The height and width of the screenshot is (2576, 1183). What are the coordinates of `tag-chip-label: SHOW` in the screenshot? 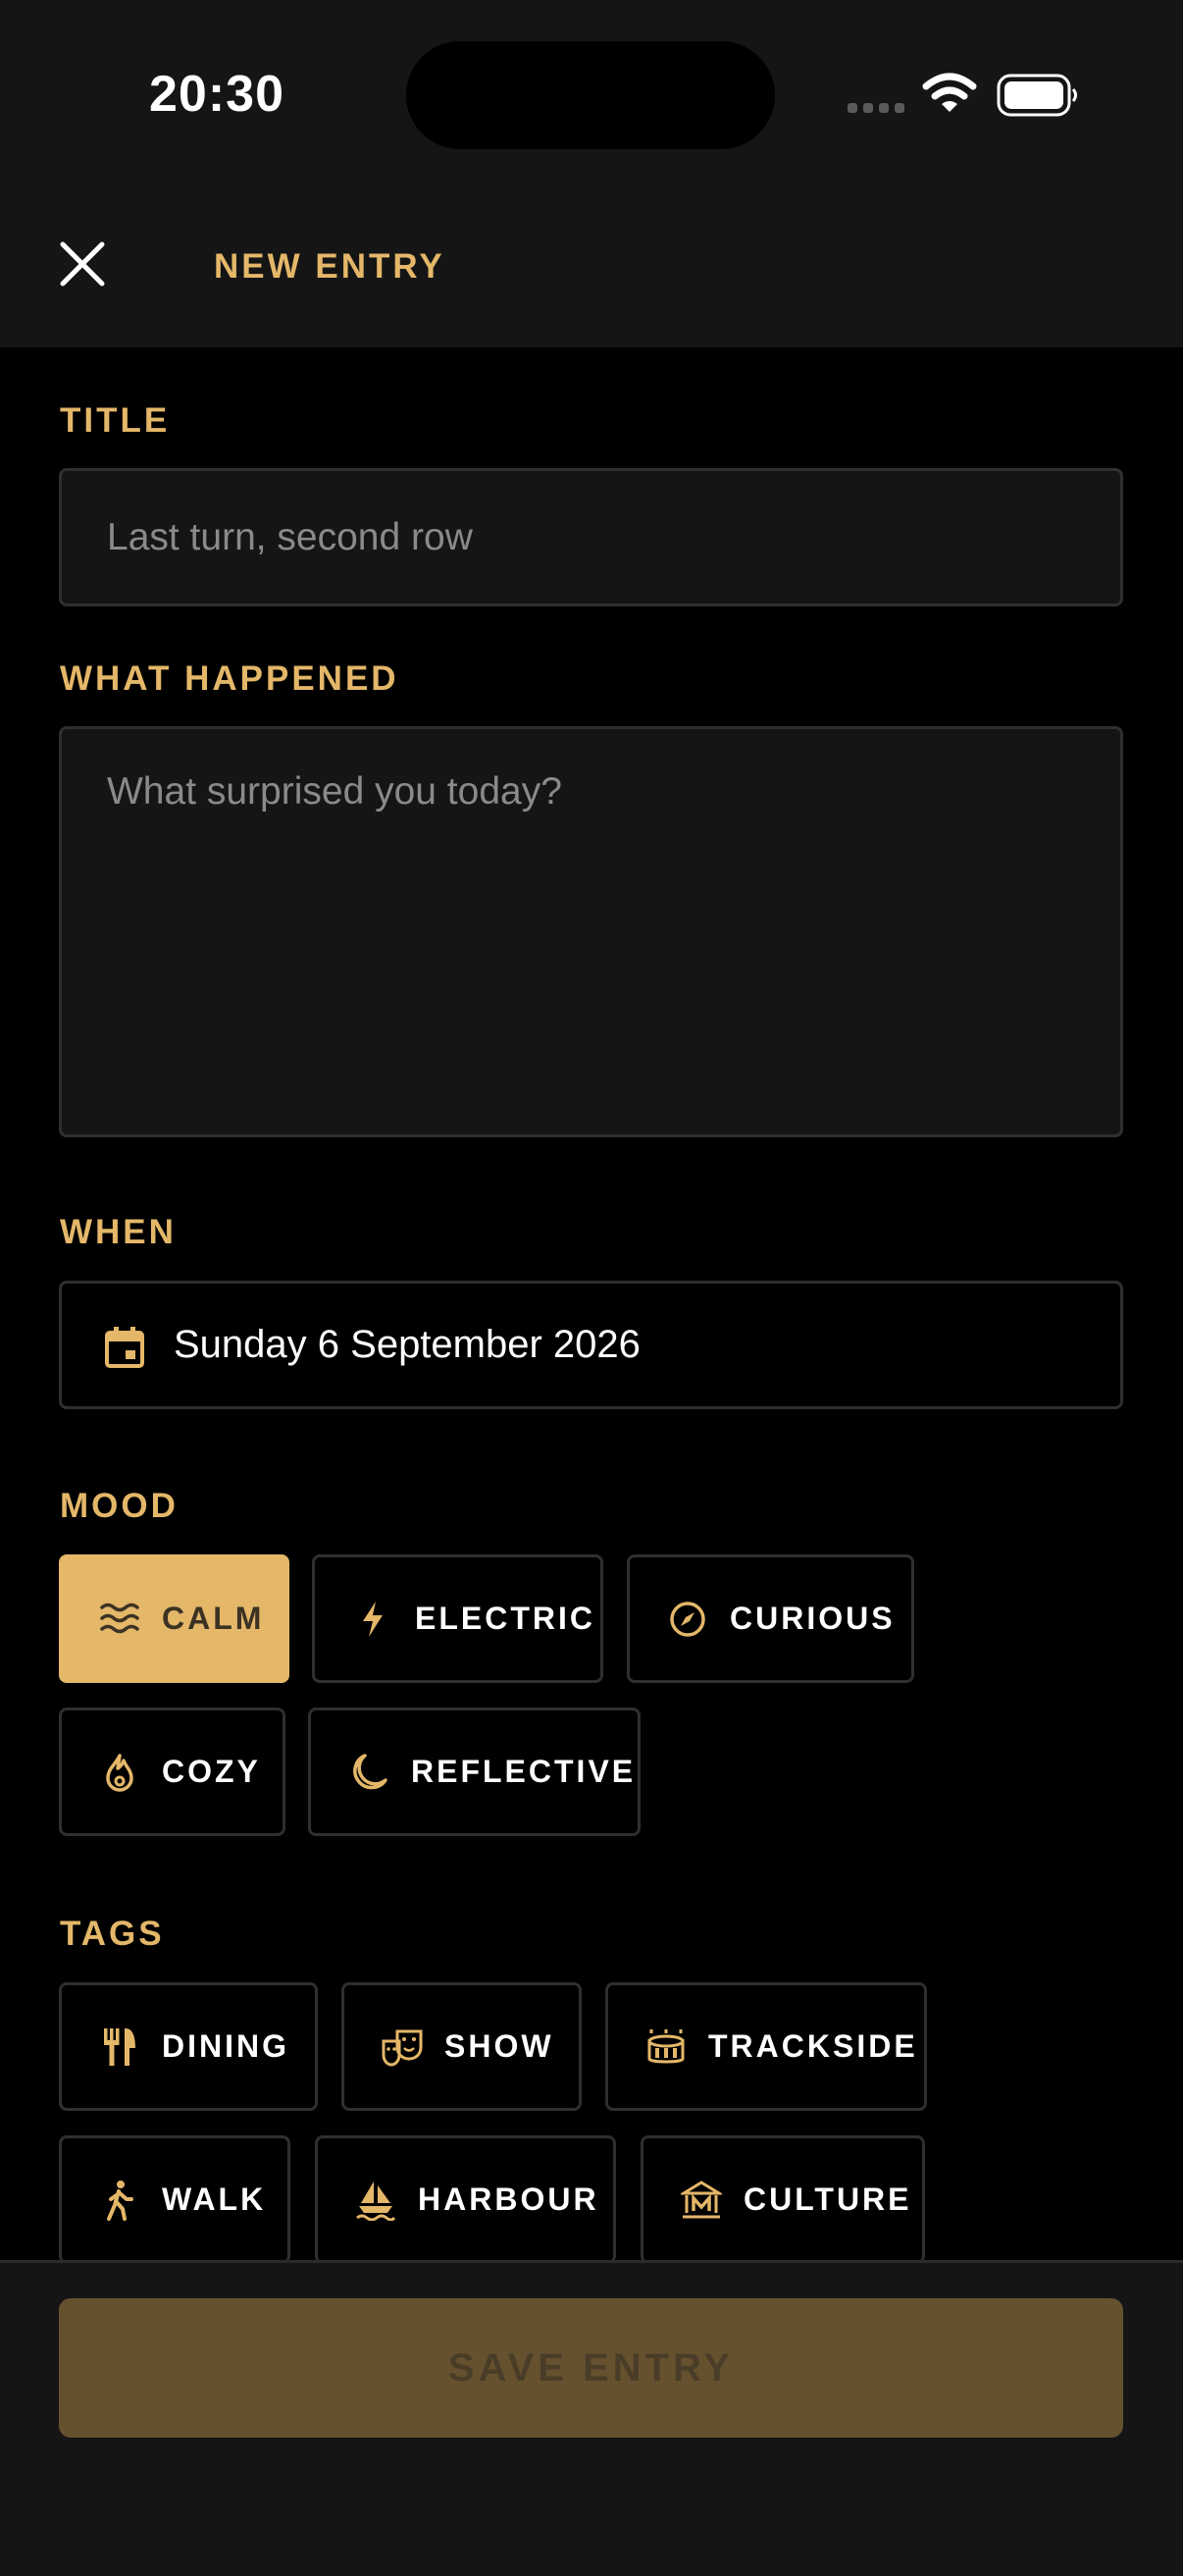 It's located at (499, 2046).